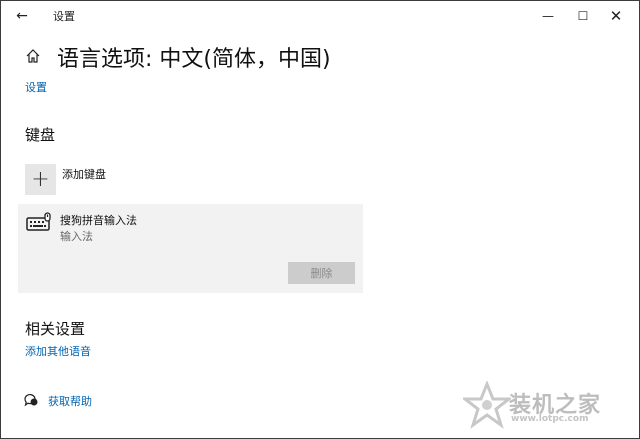  I want to click on help-chat-icon, so click(31, 400).